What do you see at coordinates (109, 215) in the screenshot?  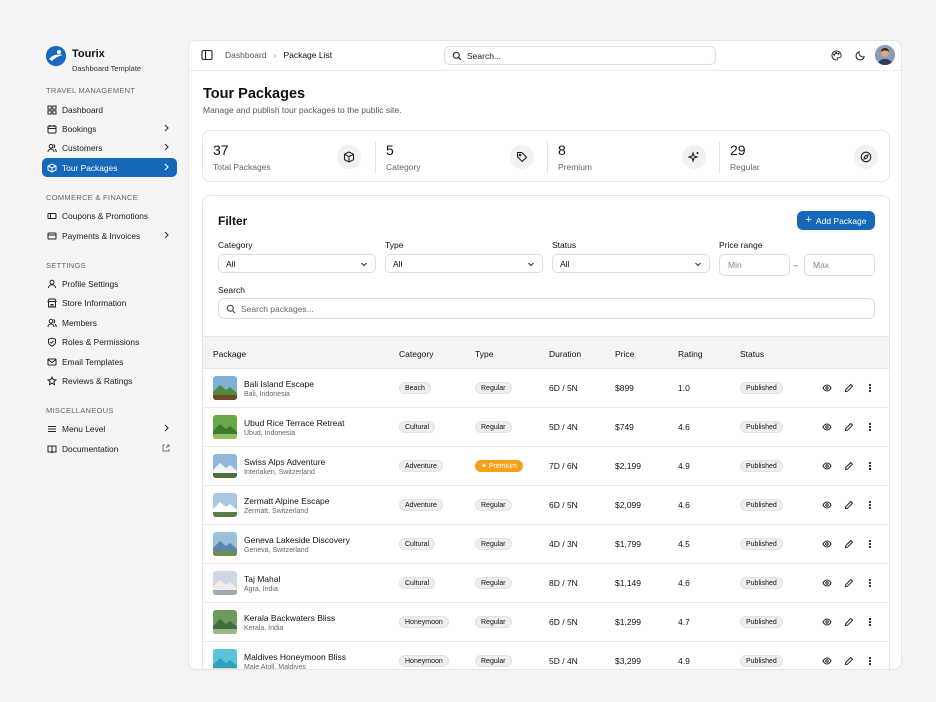 I see `sidebar-item-coupons: Coupons & Promotions` at bounding box center [109, 215].